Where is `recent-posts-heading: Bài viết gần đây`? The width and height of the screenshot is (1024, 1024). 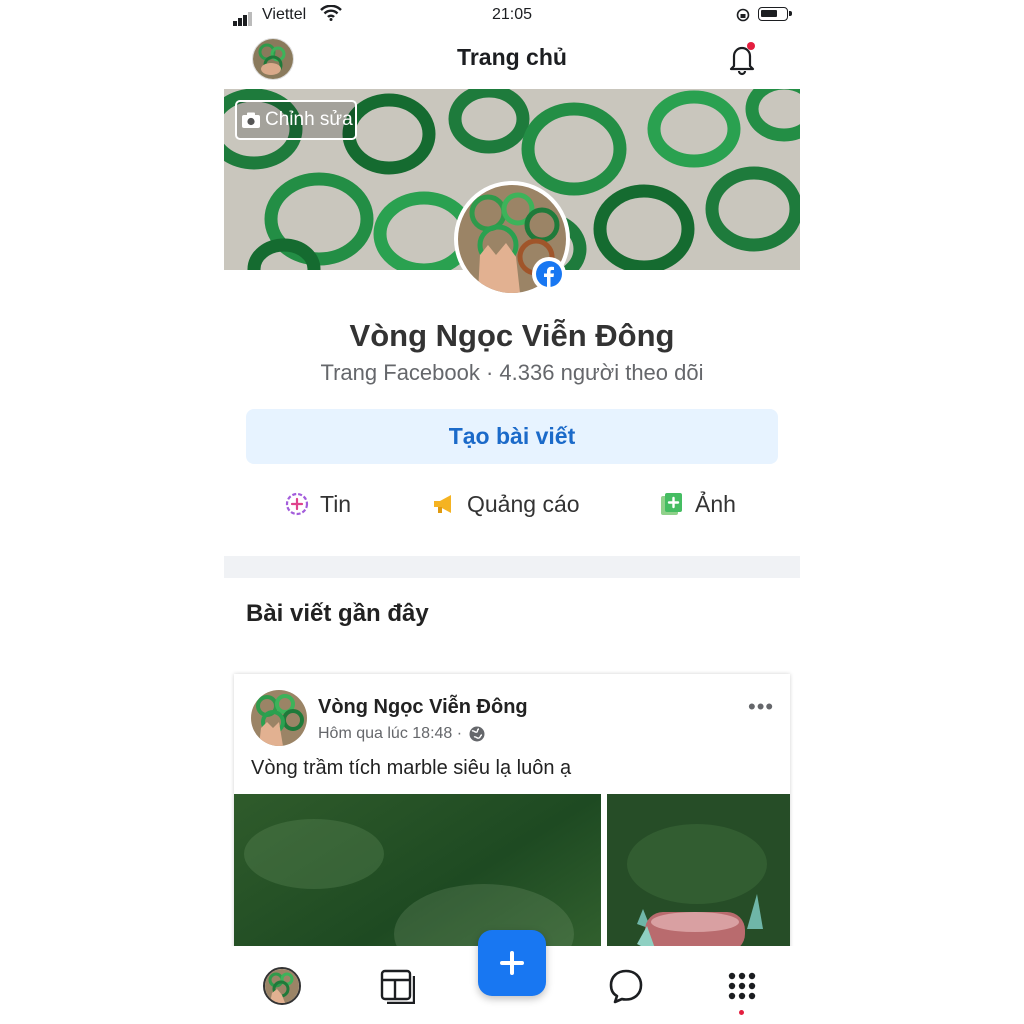
recent-posts-heading: Bài viết gần đây is located at coordinates (337, 613).